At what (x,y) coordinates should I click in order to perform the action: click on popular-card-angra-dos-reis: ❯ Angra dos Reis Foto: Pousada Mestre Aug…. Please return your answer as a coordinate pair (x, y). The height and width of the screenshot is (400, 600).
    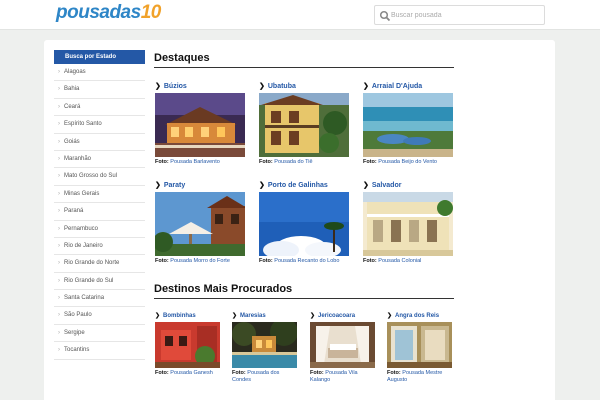
    Looking at the image, I should click on (420, 347).